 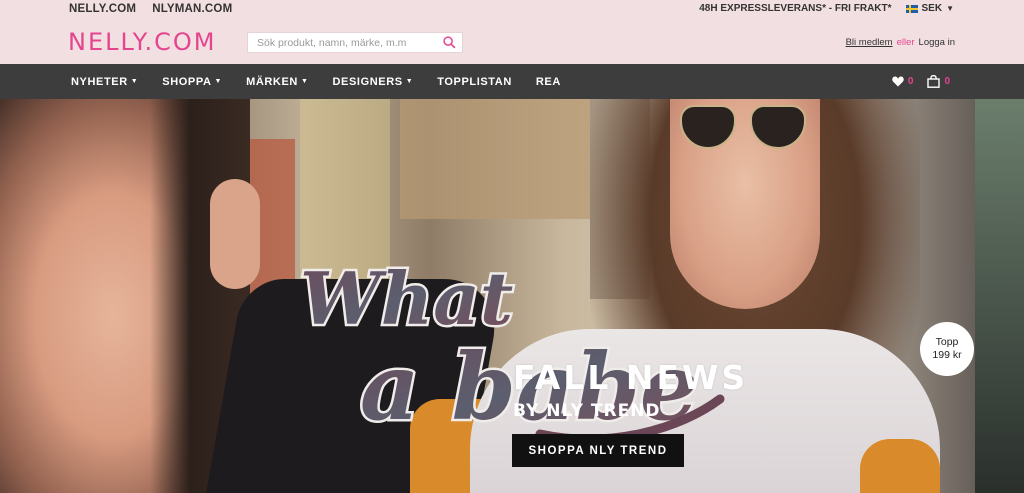 I want to click on nav-item-marken: MÄRKEN ▼, so click(x=277, y=82).